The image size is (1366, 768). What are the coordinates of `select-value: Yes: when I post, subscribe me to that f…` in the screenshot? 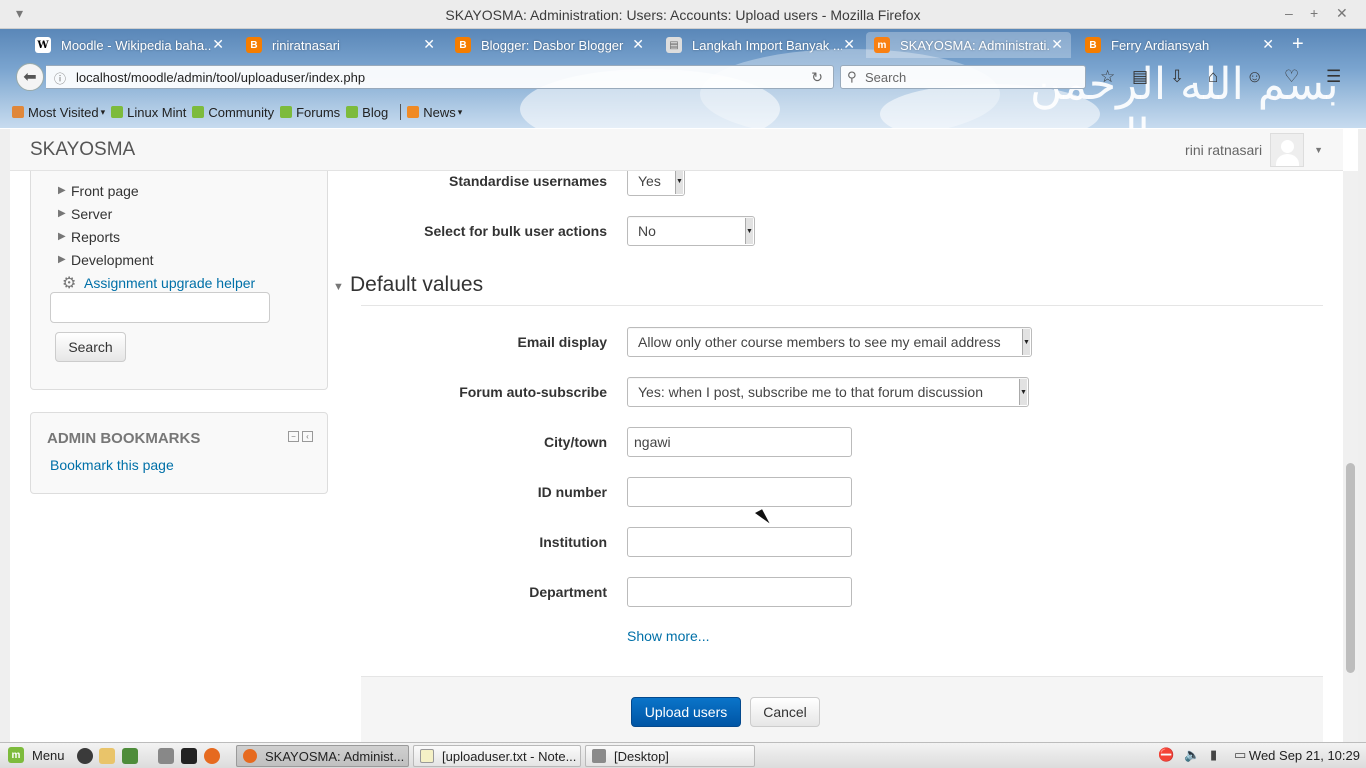 It's located at (810, 392).